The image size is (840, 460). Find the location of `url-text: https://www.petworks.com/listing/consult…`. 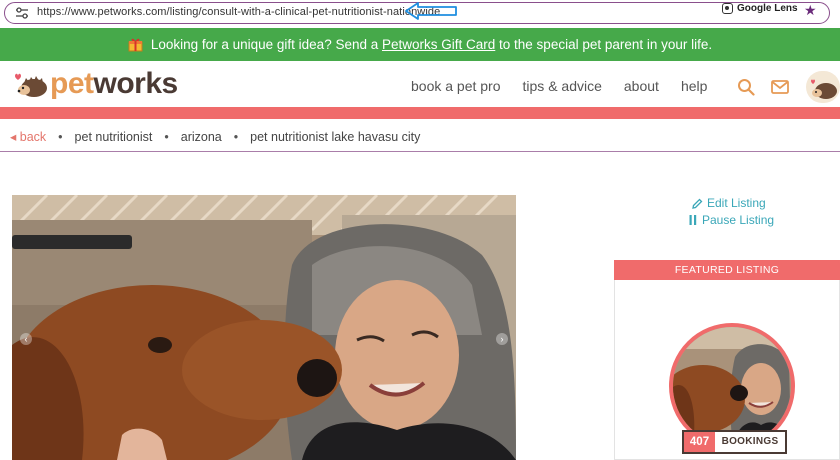

url-text: https://www.petworks.com/listing/consult… is located at coordinates (238, 12).